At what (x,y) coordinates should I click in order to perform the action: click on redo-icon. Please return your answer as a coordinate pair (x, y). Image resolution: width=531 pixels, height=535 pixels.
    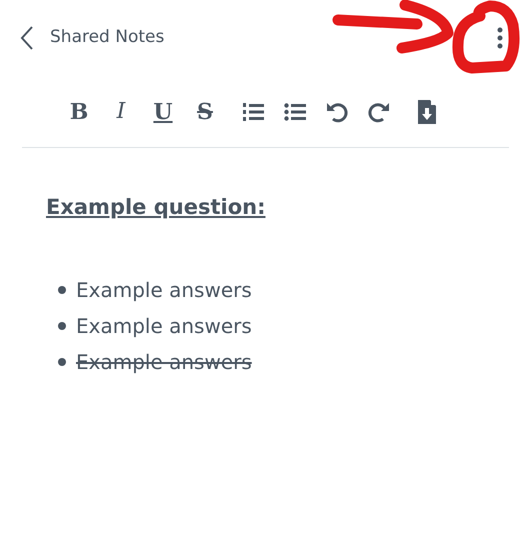
    Looking at the image, I should click on (379, 111).